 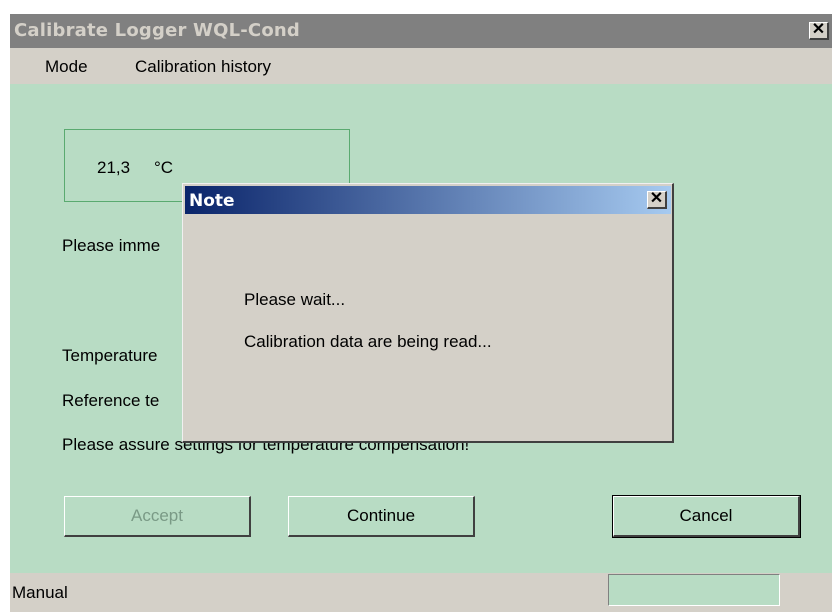 What do you see at coordinates (706, 516) in the screenshot?
I see `cancel-button: Cancel` at bounding box center [706, 516].